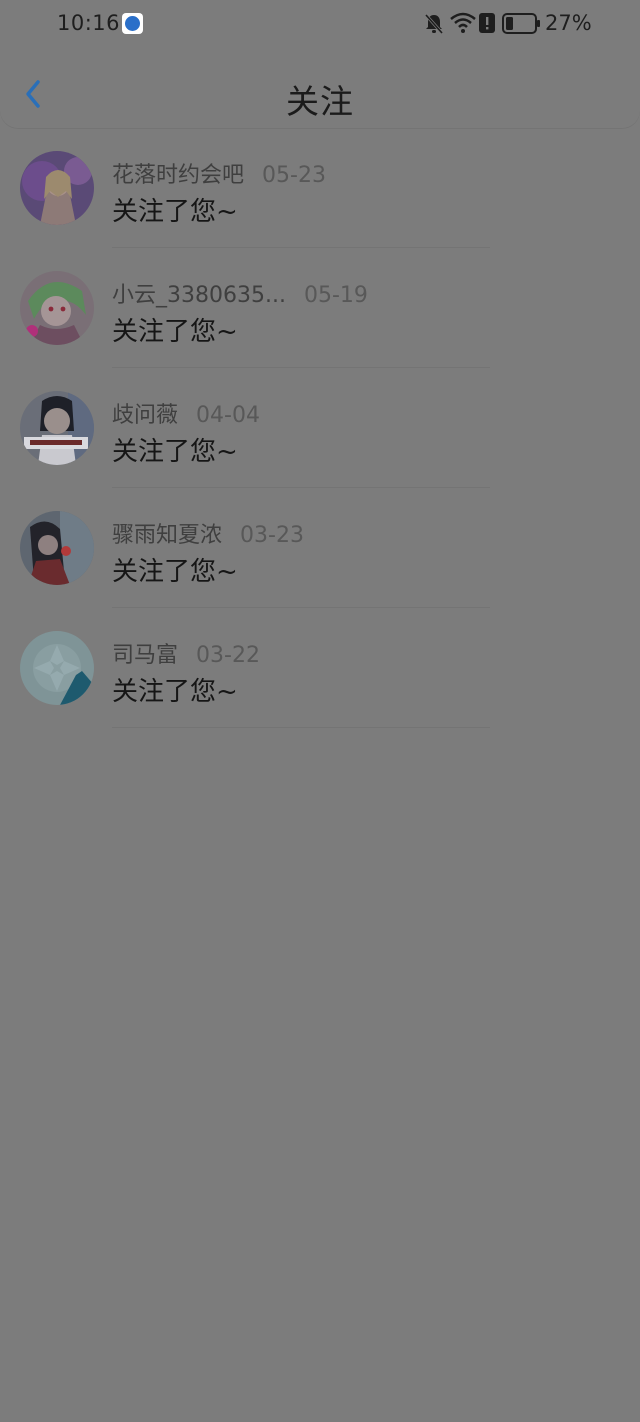 The image size is (640, 1422). I want to click on user-name: 花落时约会吧, so click(178, 175).